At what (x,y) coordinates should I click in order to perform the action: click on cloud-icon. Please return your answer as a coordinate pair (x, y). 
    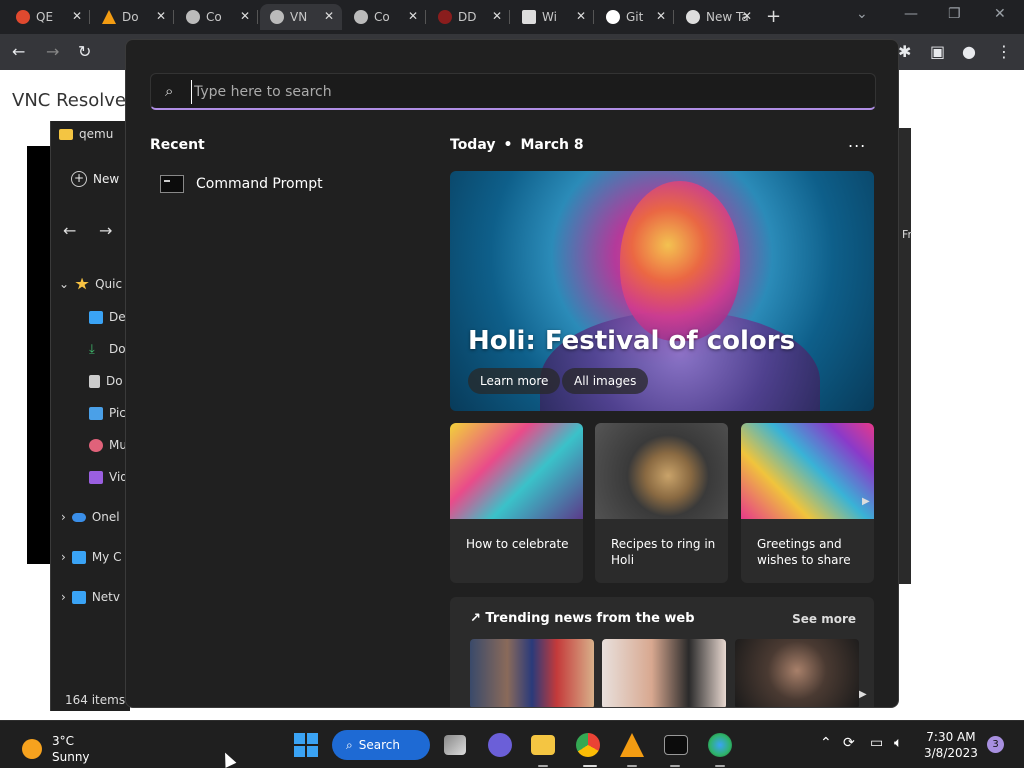
    Looking at the image, I should click on (78, 517).